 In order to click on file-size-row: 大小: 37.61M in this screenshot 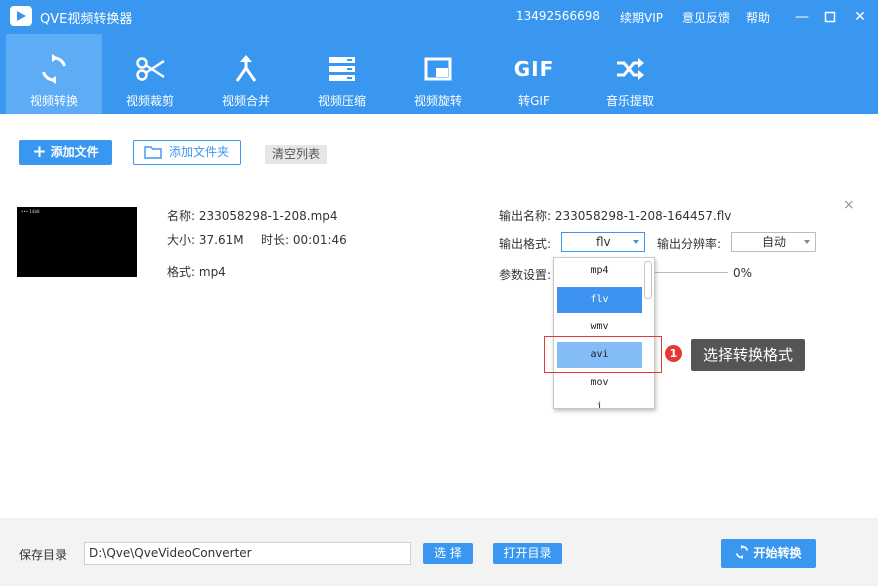, I will do `click(205, 239)`.